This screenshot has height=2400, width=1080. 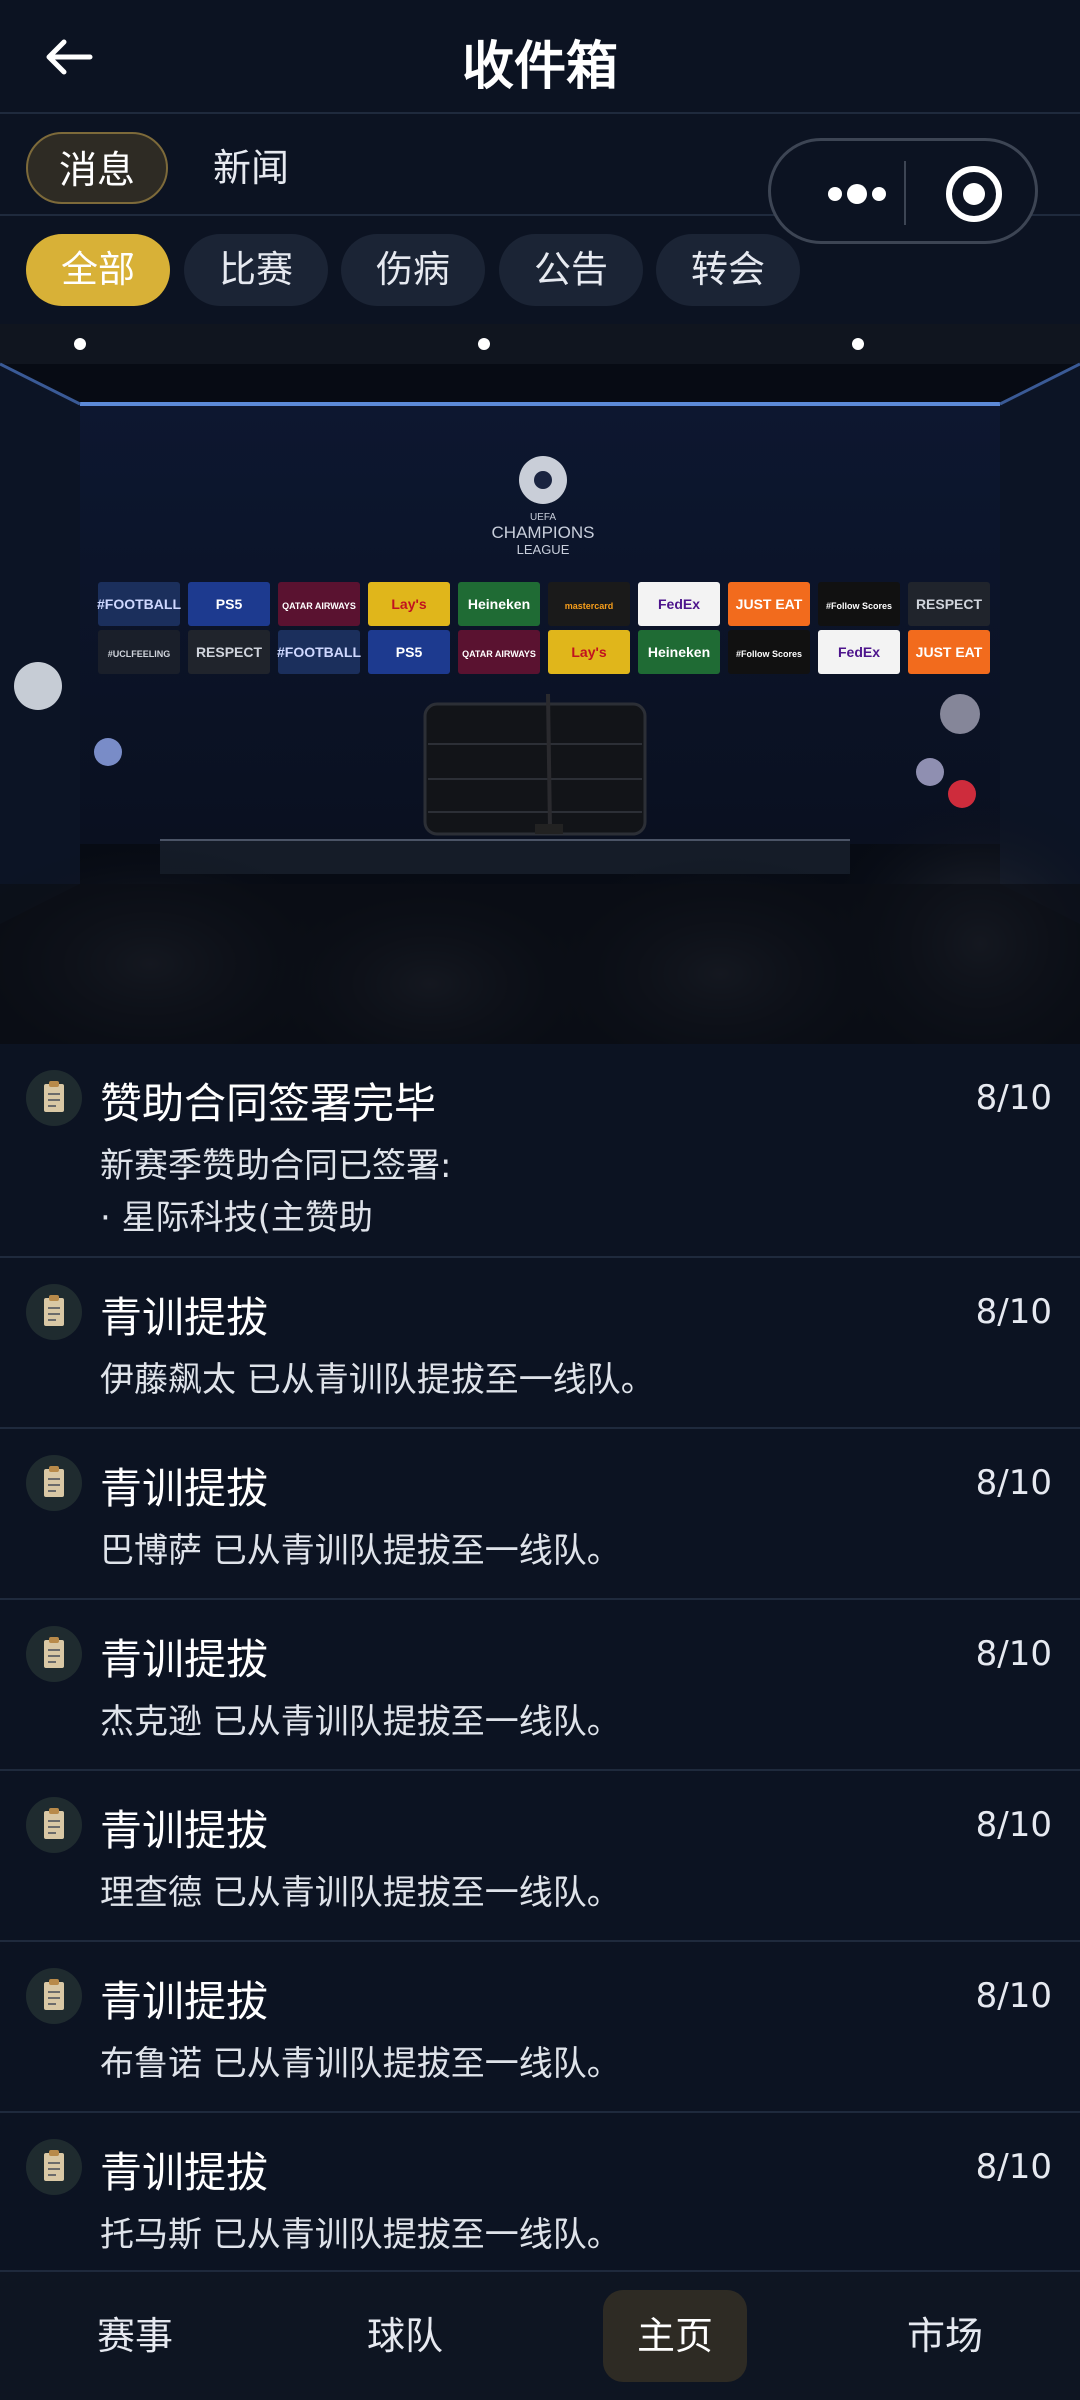 What do you see at coordinates (276, 1192) in the screenshot?
I see `message-body: 新赛季赞助合同已签署: · 星际科技(主赞助` at bounding box center [276, 1192].